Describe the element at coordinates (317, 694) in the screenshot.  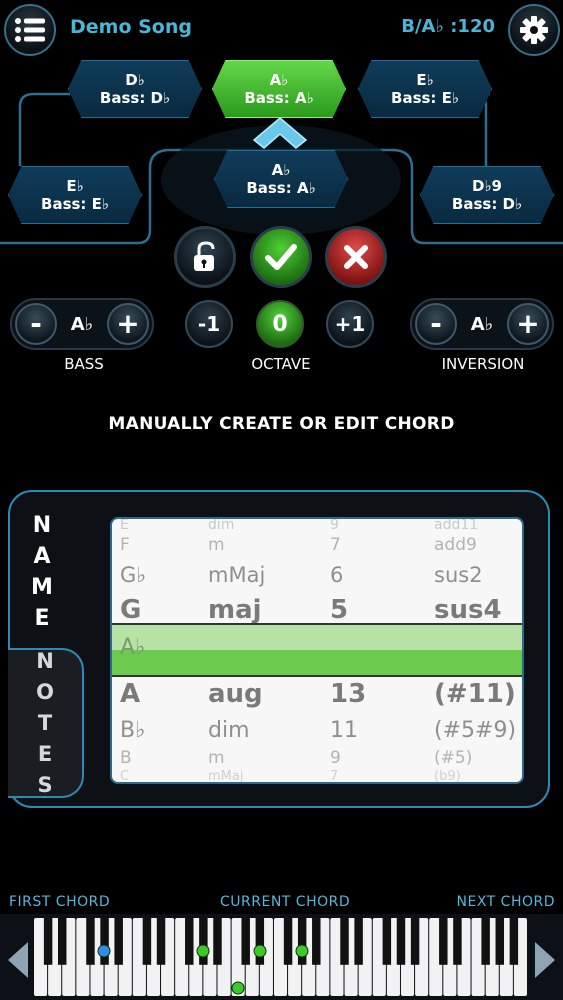
I see `picker-row: A aug 13 (#11)` at that location.